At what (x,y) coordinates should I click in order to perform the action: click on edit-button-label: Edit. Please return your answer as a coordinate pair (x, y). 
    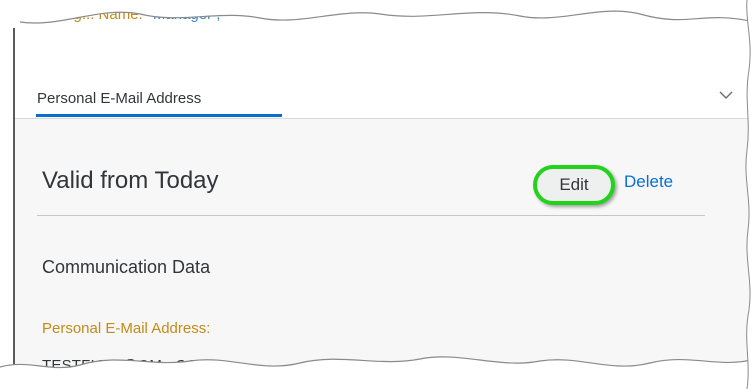
    Looking at the image, I should click on (574, 184).